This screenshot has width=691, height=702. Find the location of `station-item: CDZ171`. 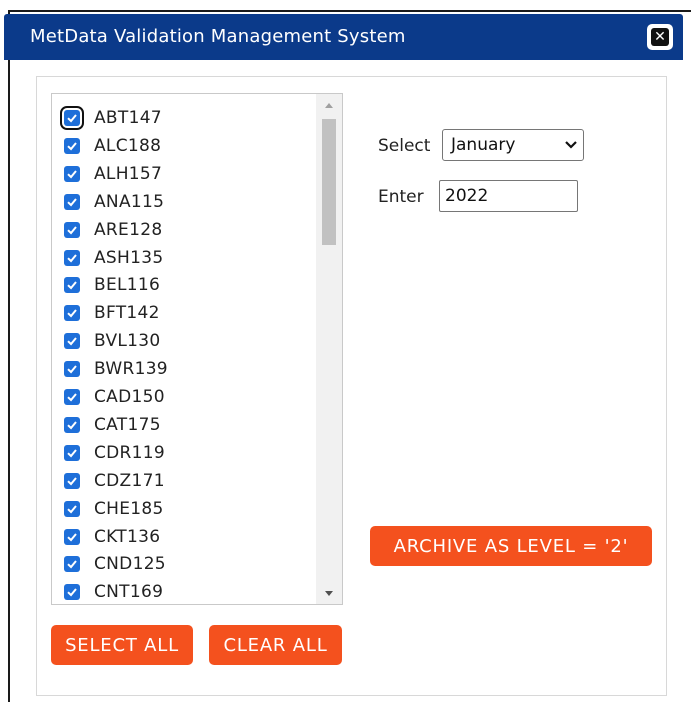

station-item: CDZ171 is located at coordinates (114, 481).